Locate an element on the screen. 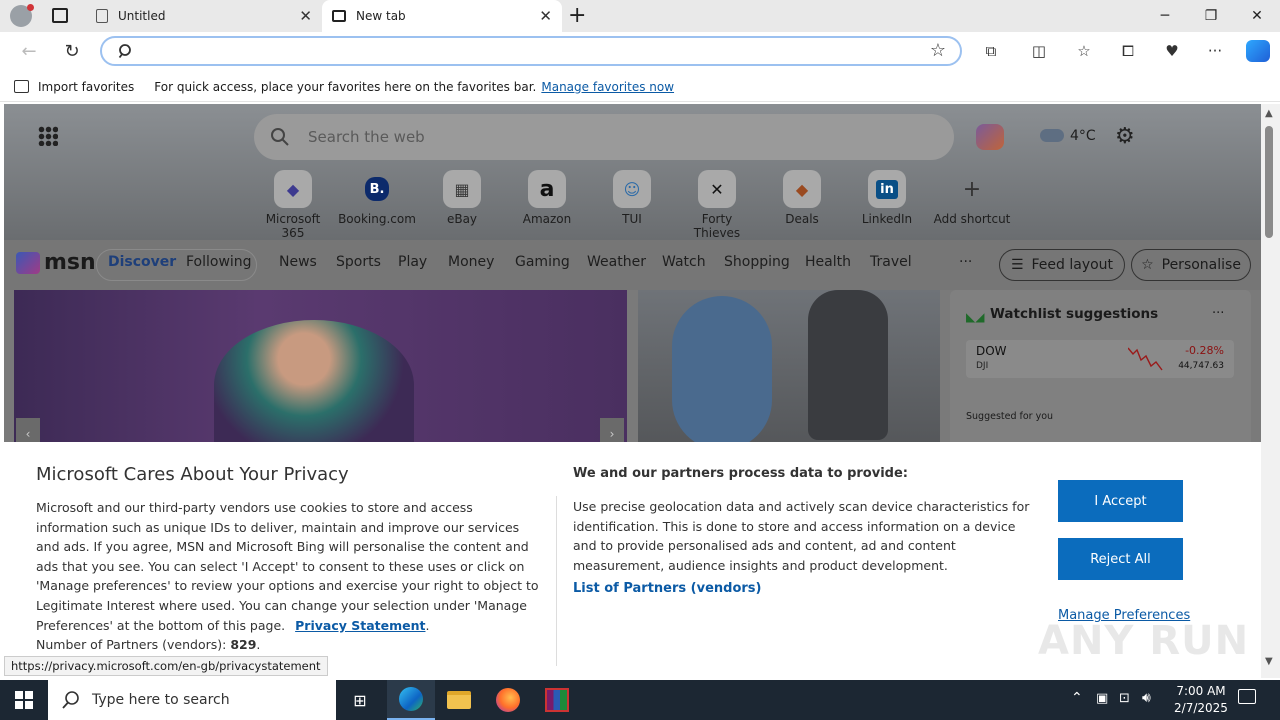  close-window-icon: ✕ is located at coordinates (1257, 16).